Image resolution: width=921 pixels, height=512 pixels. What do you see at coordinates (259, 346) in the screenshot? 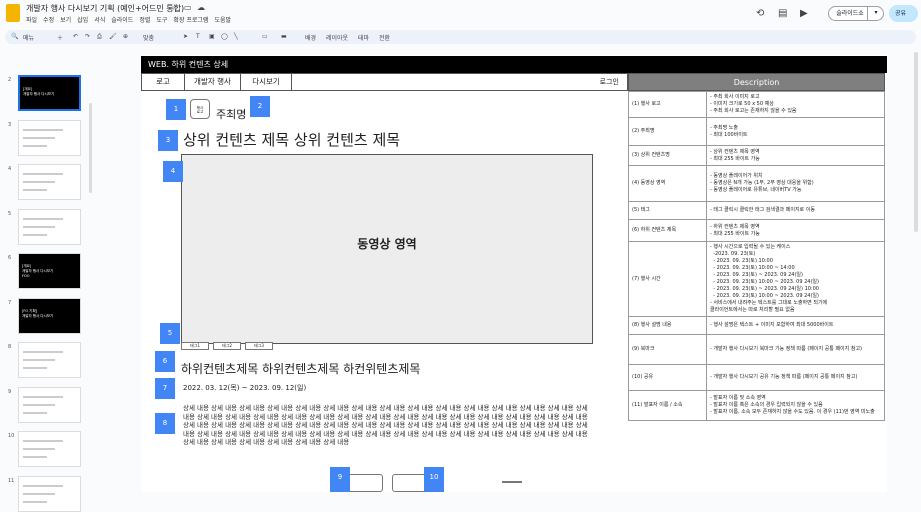
I see `tag-chip: 태그3` at bounding box center [259, 346].